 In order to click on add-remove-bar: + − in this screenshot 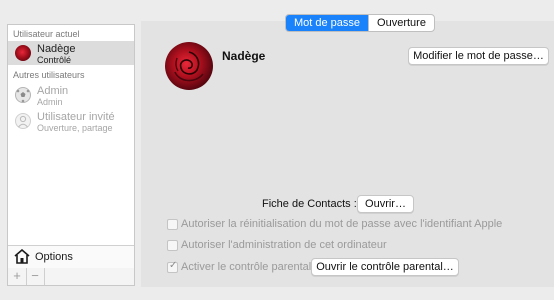, I will do `click(71, 277)`.